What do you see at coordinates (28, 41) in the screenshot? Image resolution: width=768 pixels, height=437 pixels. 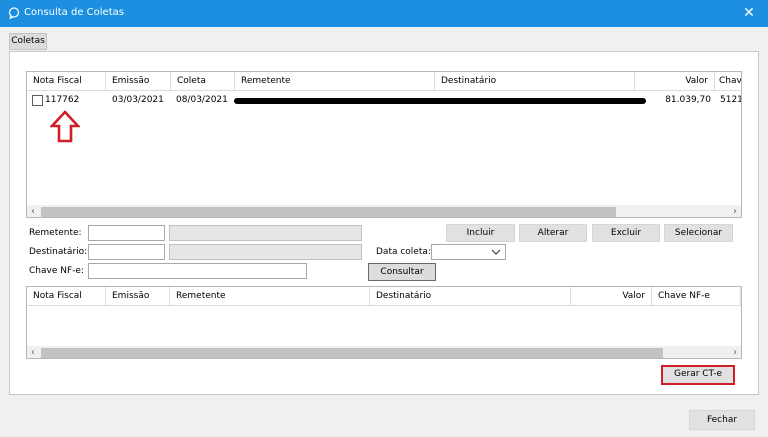 I see `tab-coletas: Coletas` at bounding box center [28, 41].